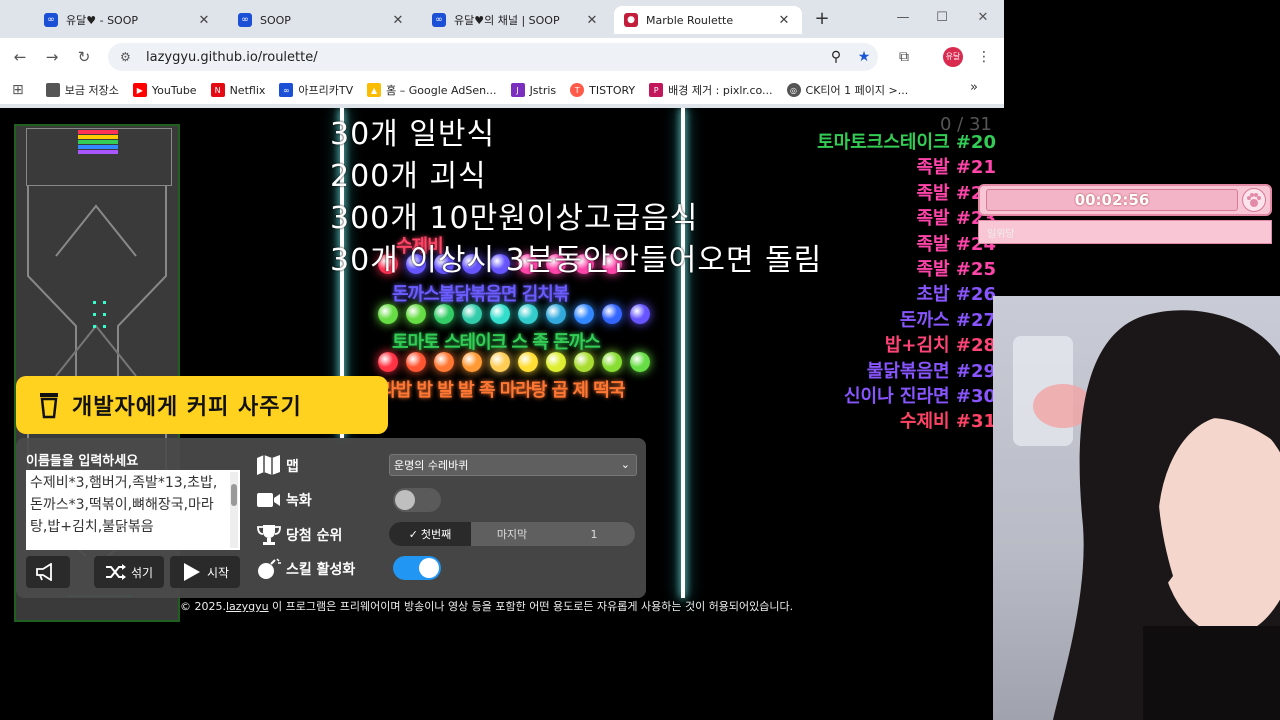  What do you see at coordinates (314, 536) in the screenshot?
I see `rank-label: 당첨 순위` at bounding box center [314, 536].